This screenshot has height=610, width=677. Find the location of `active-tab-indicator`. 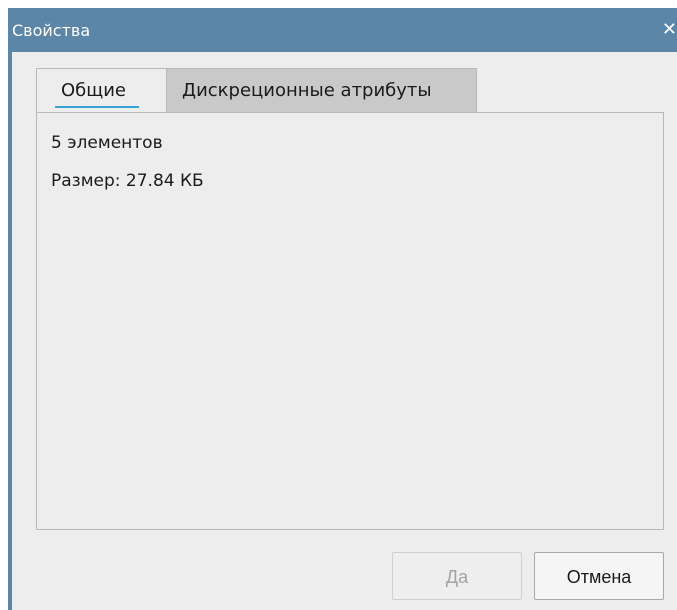

active-tab-indicator is located at coordinates (97, 107).